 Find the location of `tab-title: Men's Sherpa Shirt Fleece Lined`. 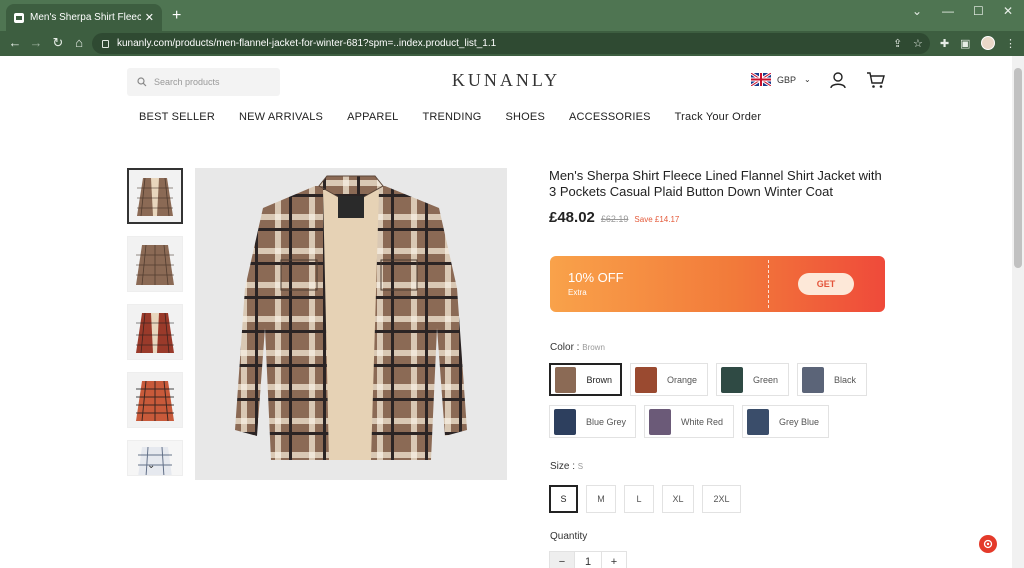

tab-title: Men's Sherpa Shirt Fleece Lined is located at coordinates (85, 17).